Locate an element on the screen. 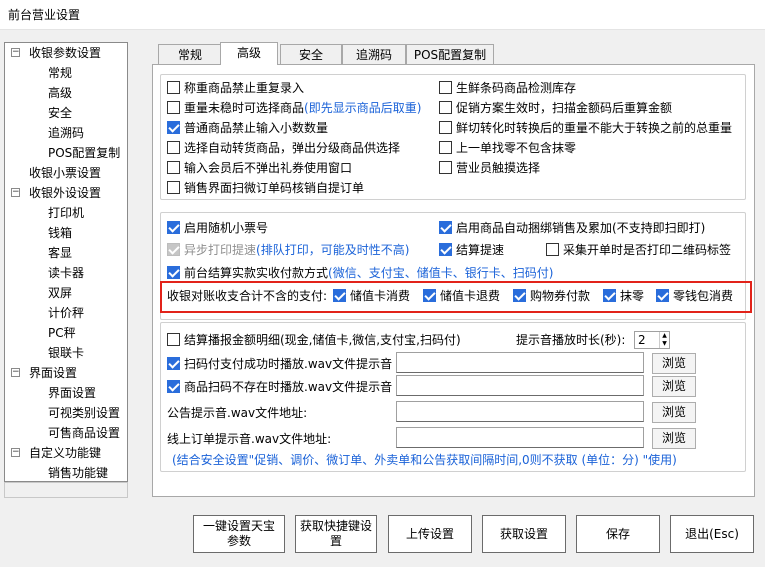 This screenshot has width=765, height=567. tree-item-cash-drawer: 钱箱 is located at coordinates (60, 233).